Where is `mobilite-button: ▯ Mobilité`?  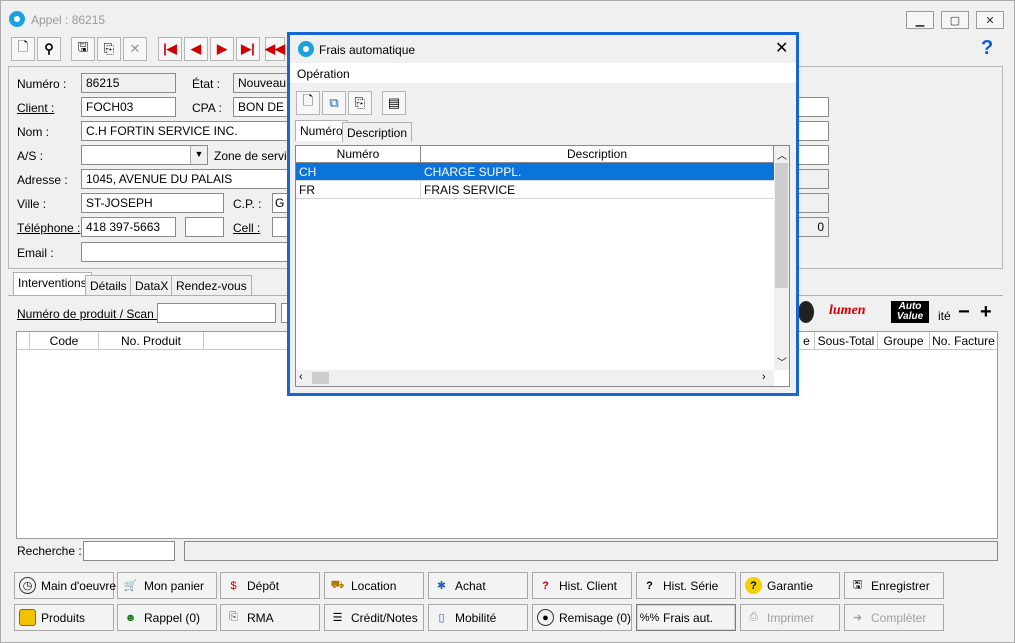 mobilite-button: ▯ Mobilité is located at coordinates (478, 617).